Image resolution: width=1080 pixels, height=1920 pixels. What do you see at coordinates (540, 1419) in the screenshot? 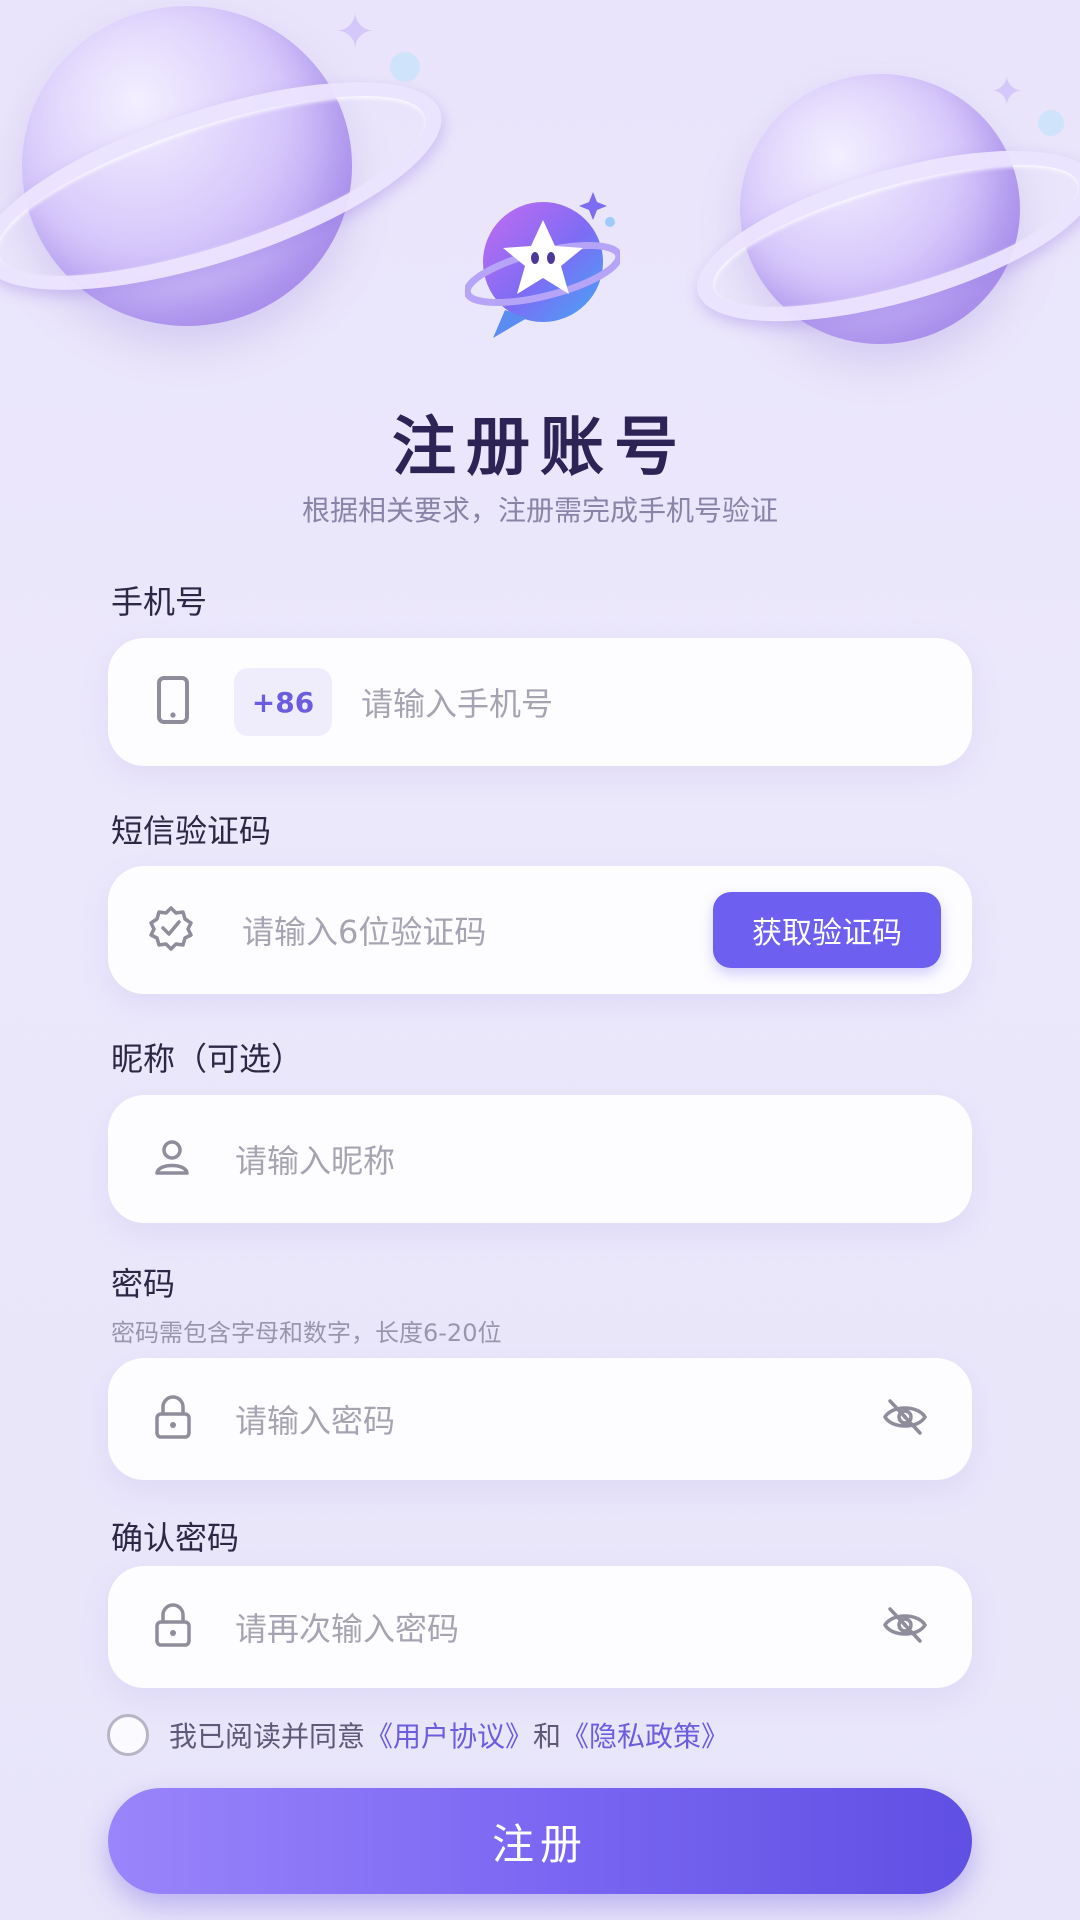
I see `password-field: 请输入密码` at bounding box center [540, 1419].